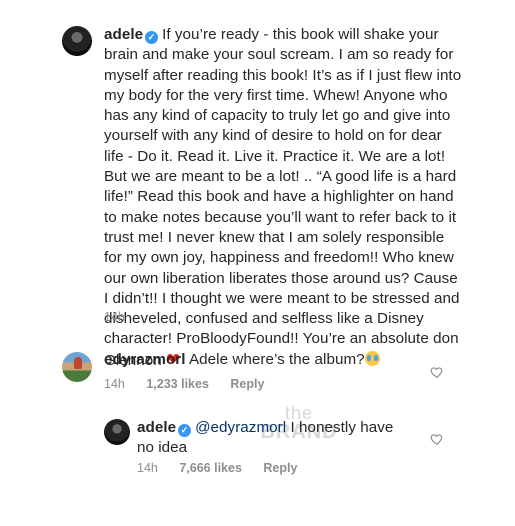 The width and height of the screenshot is (515, 526). Describe the element at coordinates (210, 468) in the screenshot. I see `likes-count: 7,666 likes` at that location.